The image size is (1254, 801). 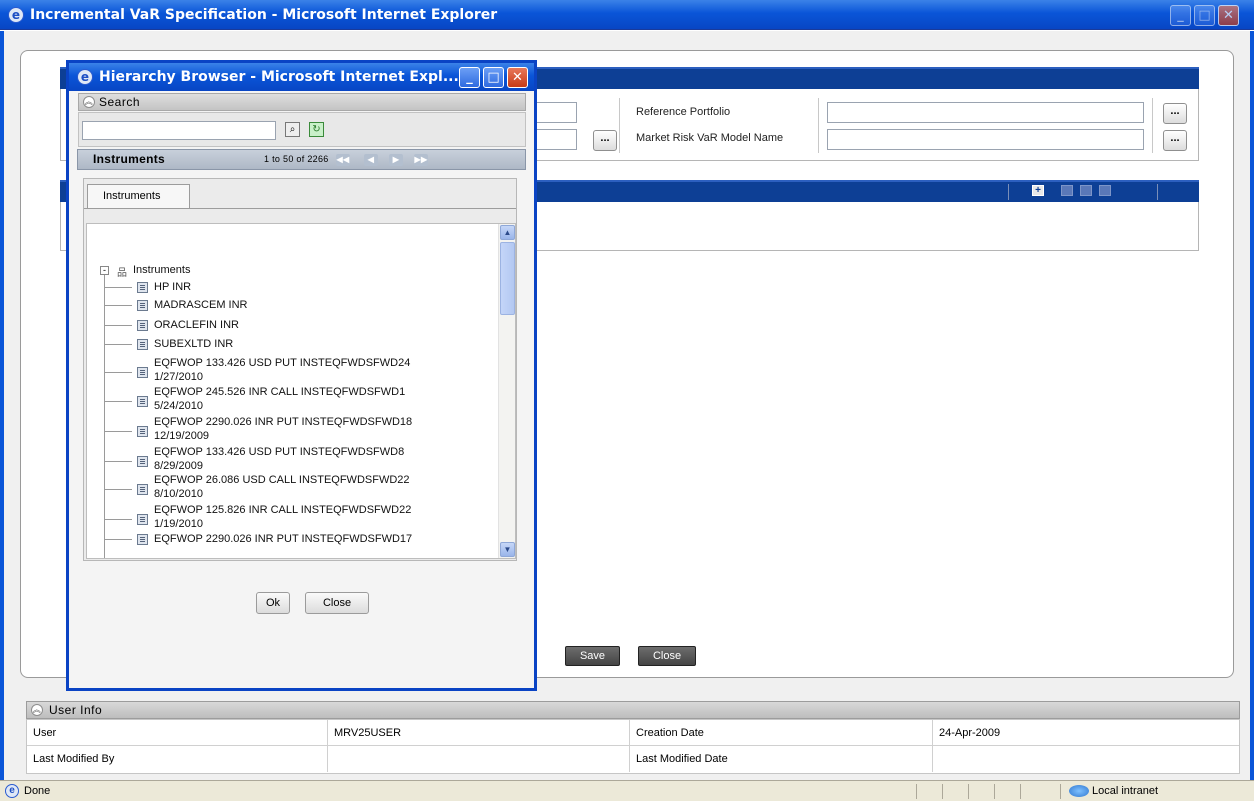 What do you see at coordinates (1125, 791) in the screenshot?
I see `zone-text: Local intranet` at bounding box center [1125, 791].